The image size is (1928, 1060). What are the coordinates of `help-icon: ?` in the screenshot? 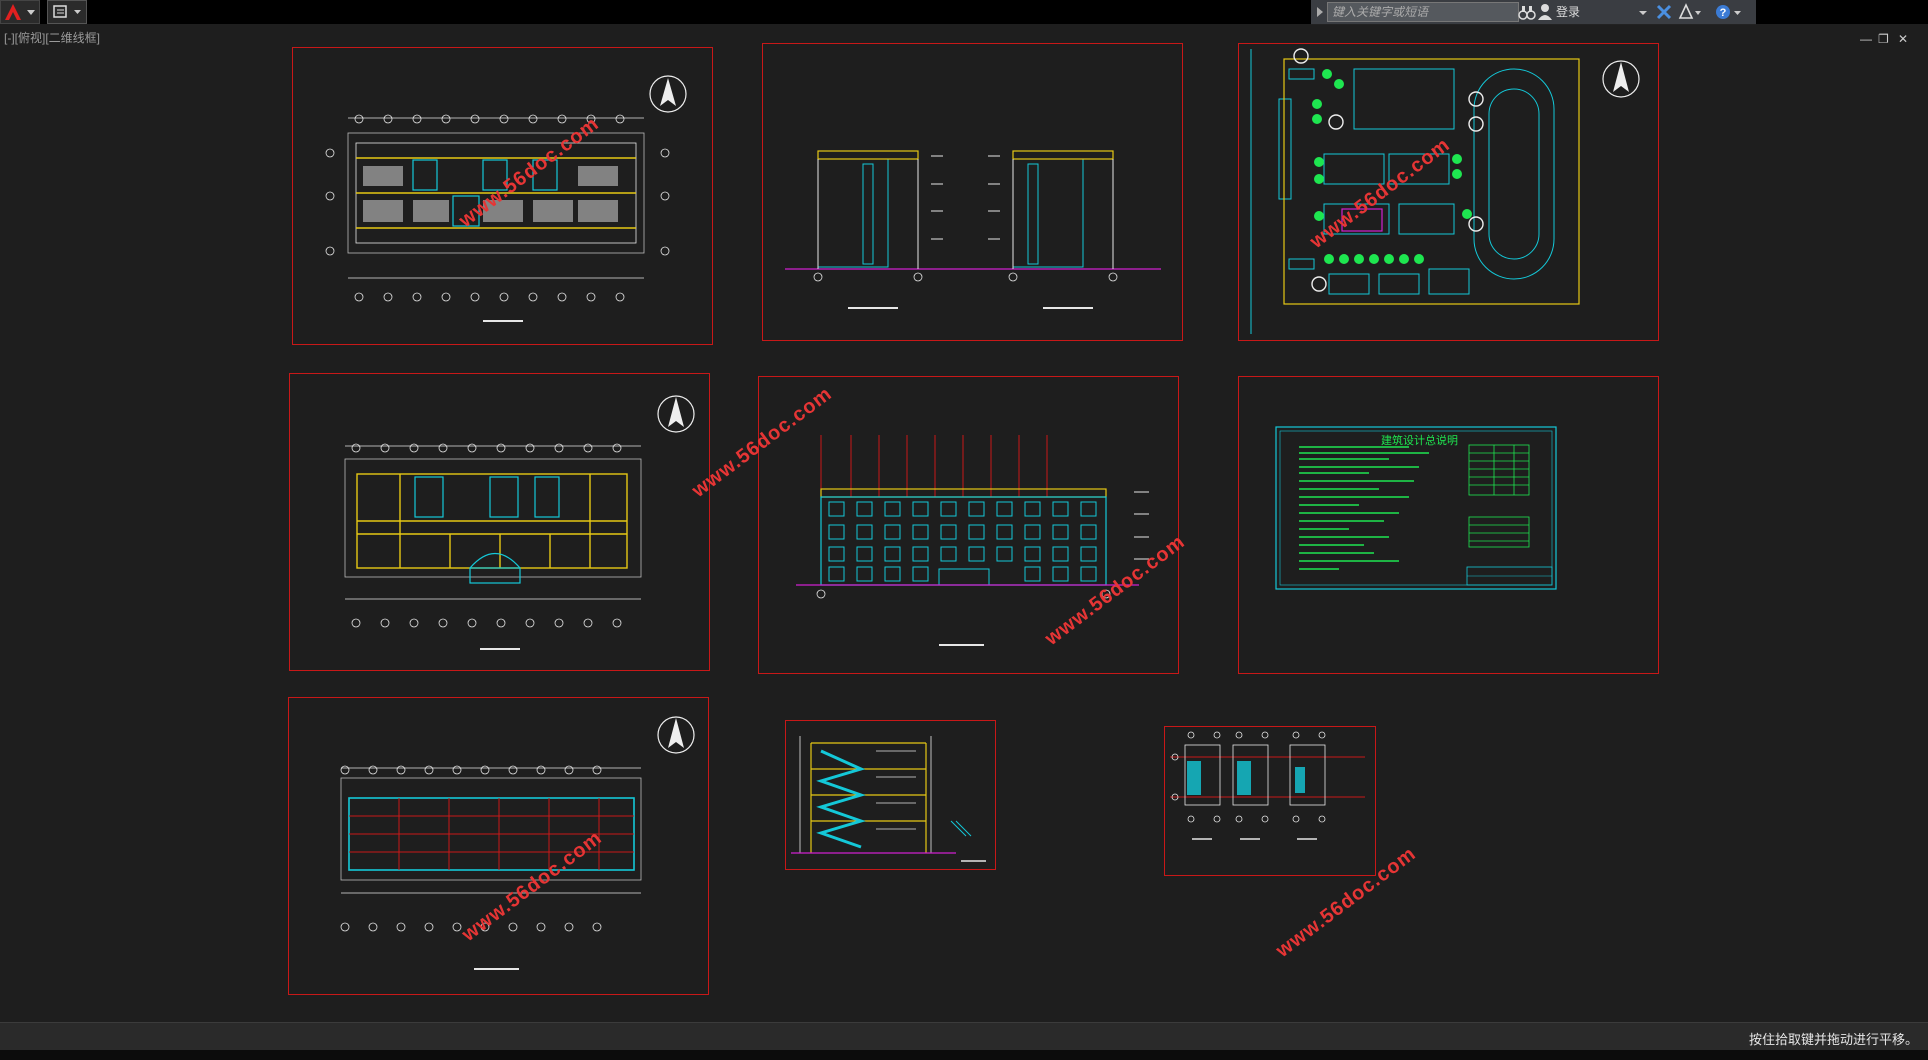 It's located at (1729, 12).